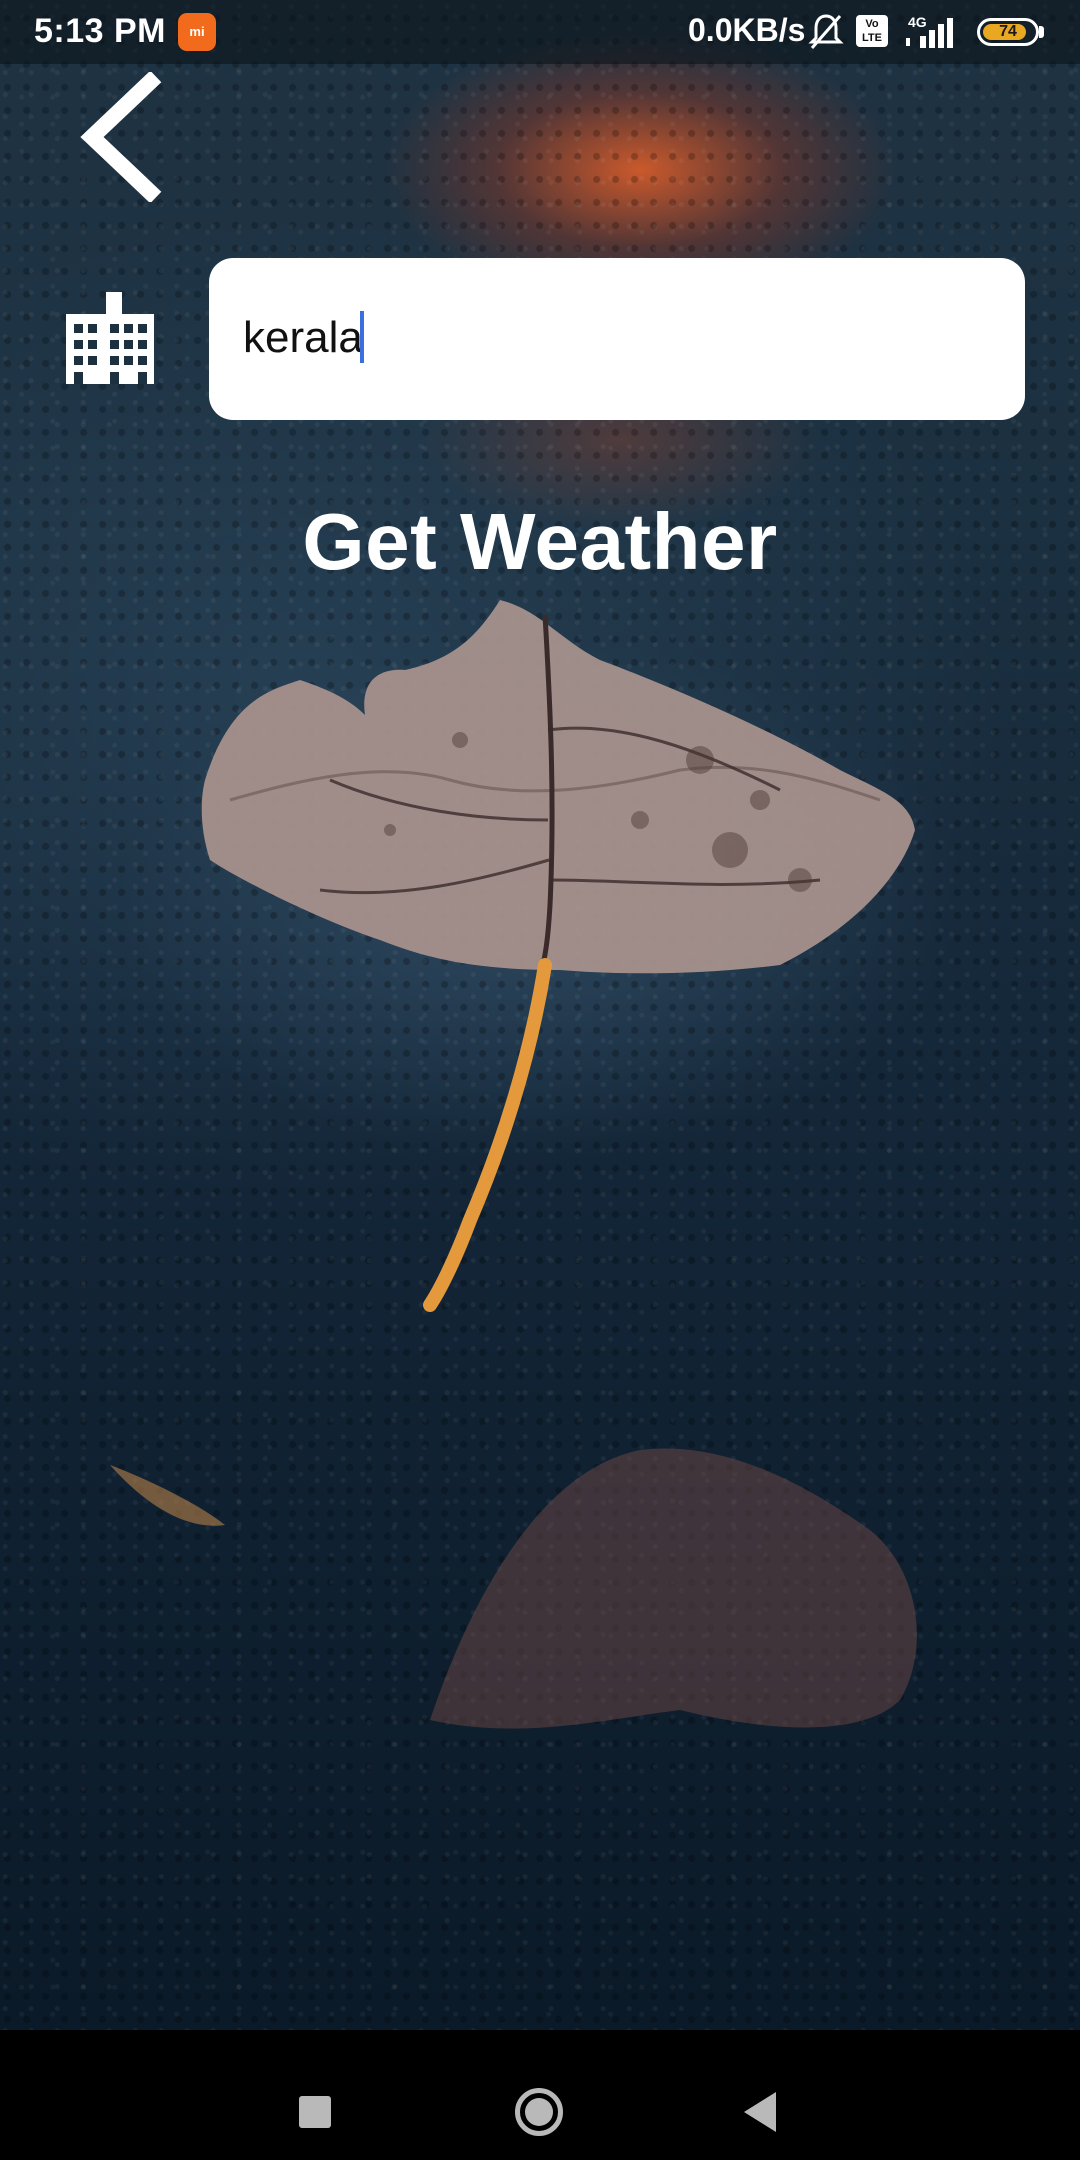  I want to click on volte-icon: Vo LTE, so click(872, 31).